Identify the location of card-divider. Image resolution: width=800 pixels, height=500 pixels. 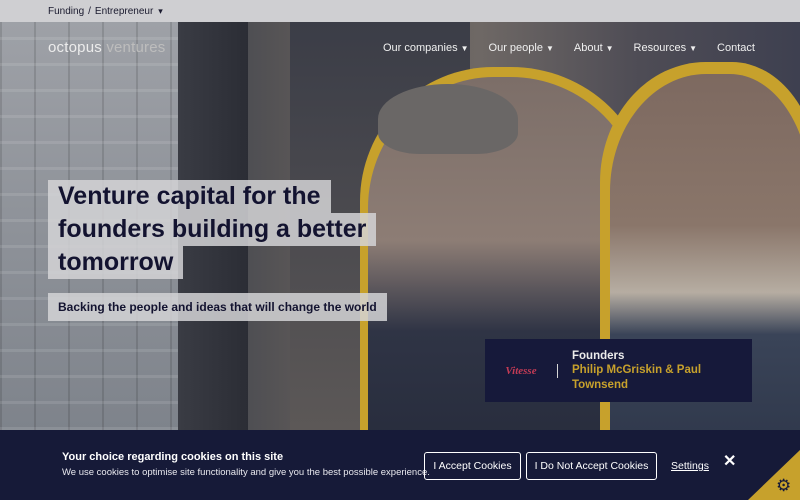
(557, 370).